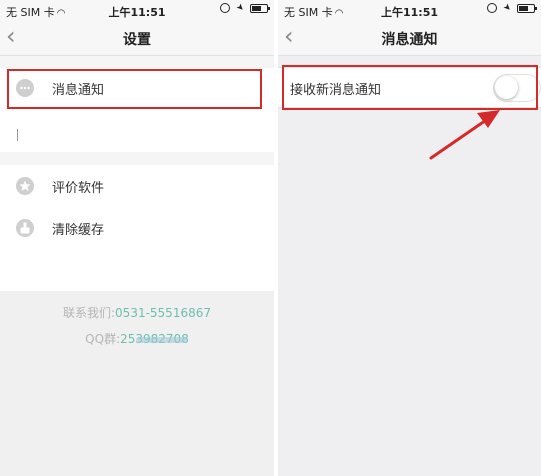  I want to click on nav-bar: ‹ 设置, so click(137, 38).